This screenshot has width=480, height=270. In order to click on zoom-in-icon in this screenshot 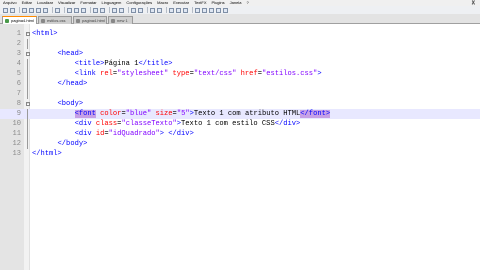, I will do `click(133, 10)`.